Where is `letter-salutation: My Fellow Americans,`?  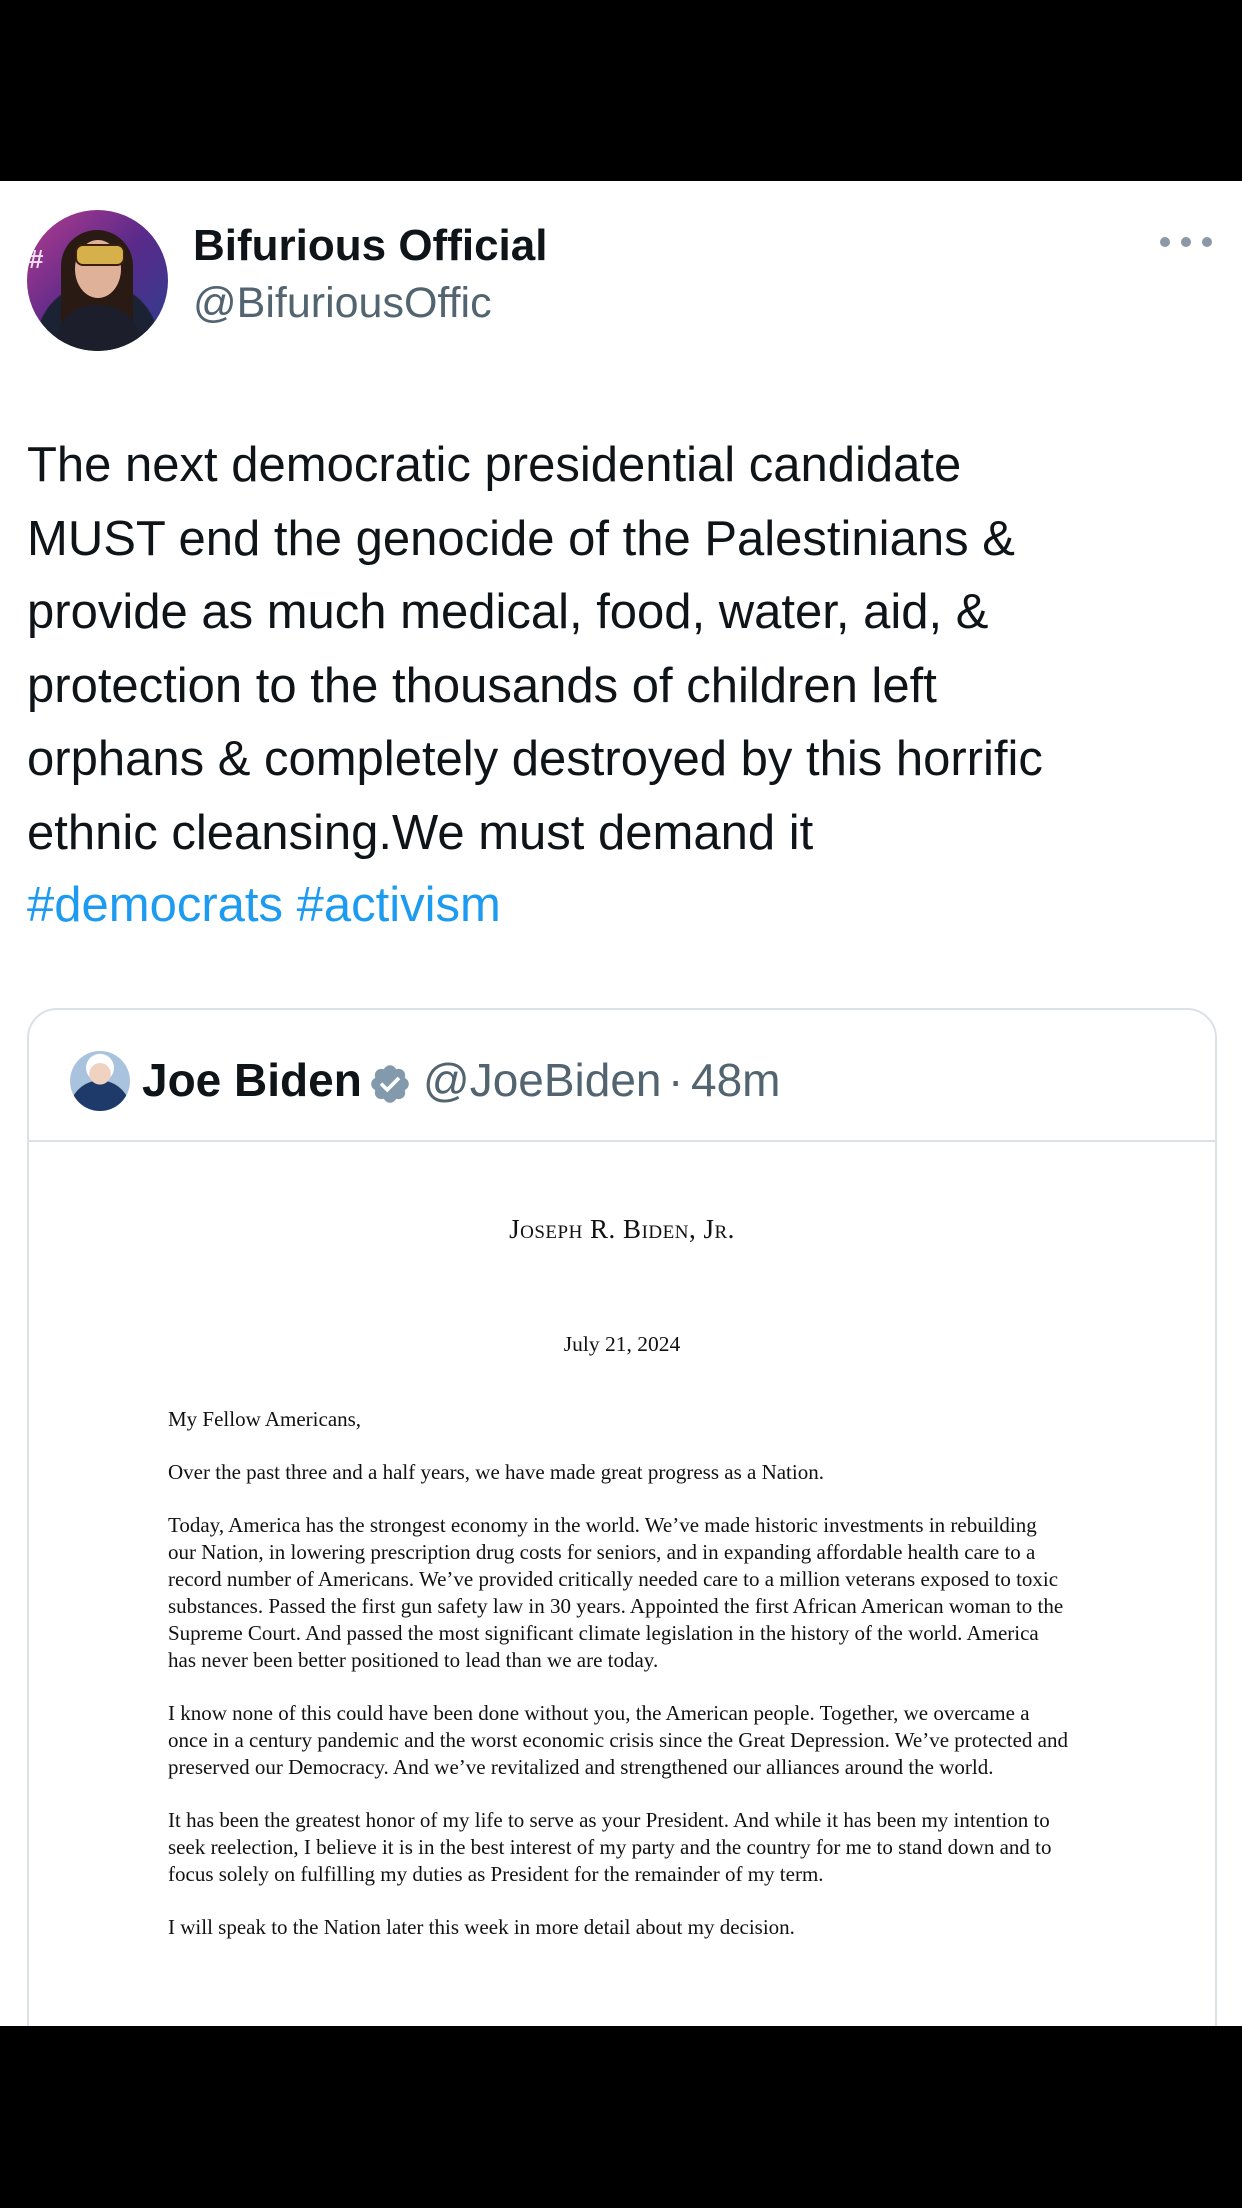
letter-salutation: My Fellow Americans, is located at coordinates (265, 1419).